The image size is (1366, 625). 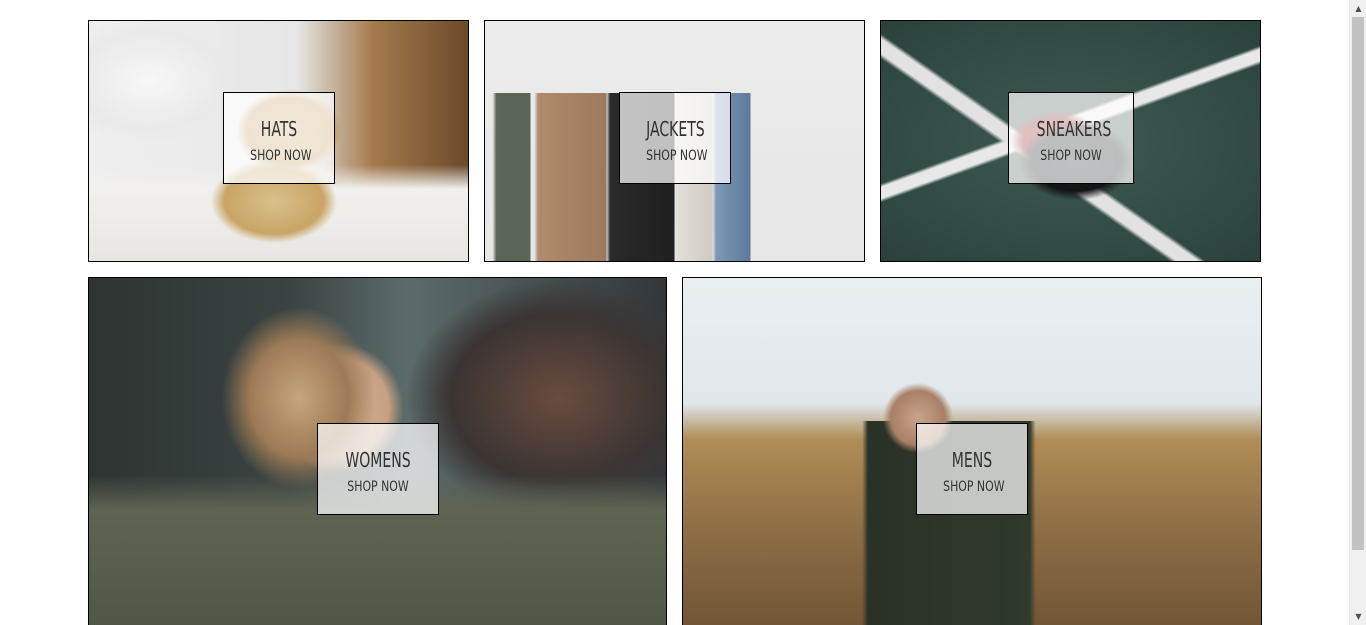 I want to click on category-label-box: HATS SHOP NOW, so click(x=279, y=138).